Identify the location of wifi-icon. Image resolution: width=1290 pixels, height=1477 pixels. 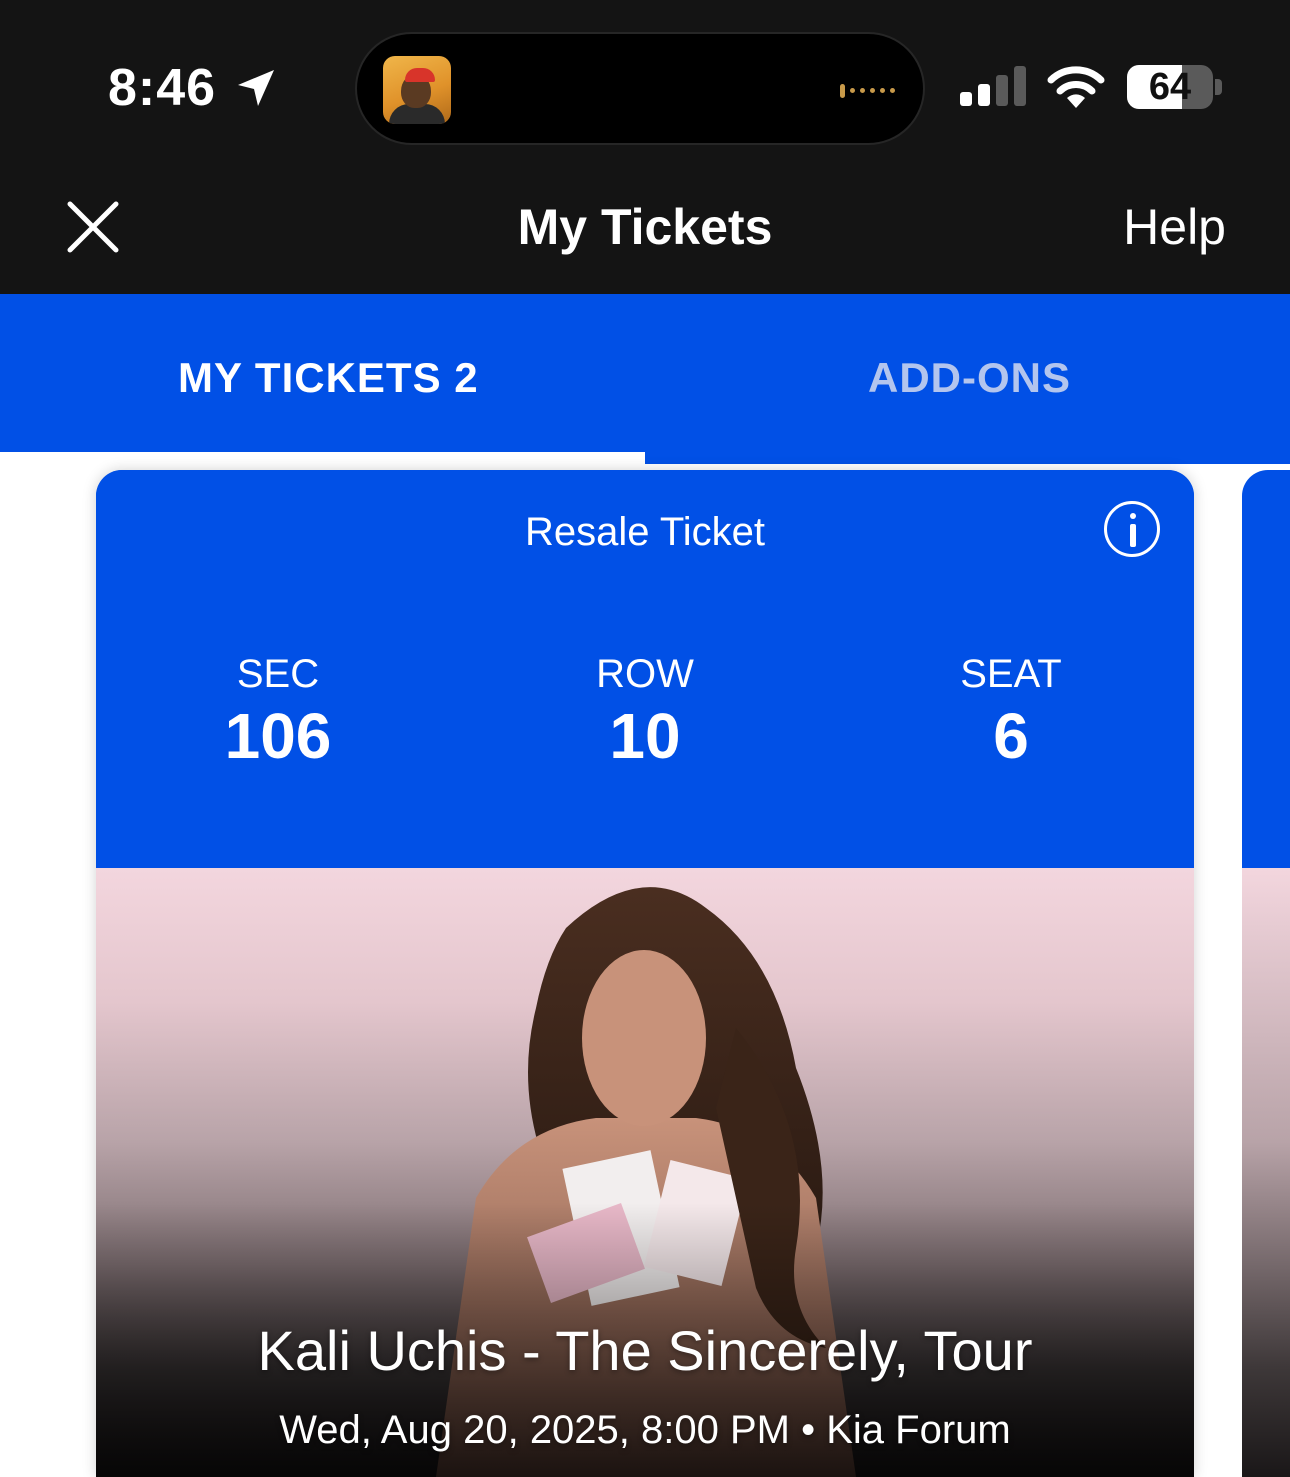
(1076, 87).